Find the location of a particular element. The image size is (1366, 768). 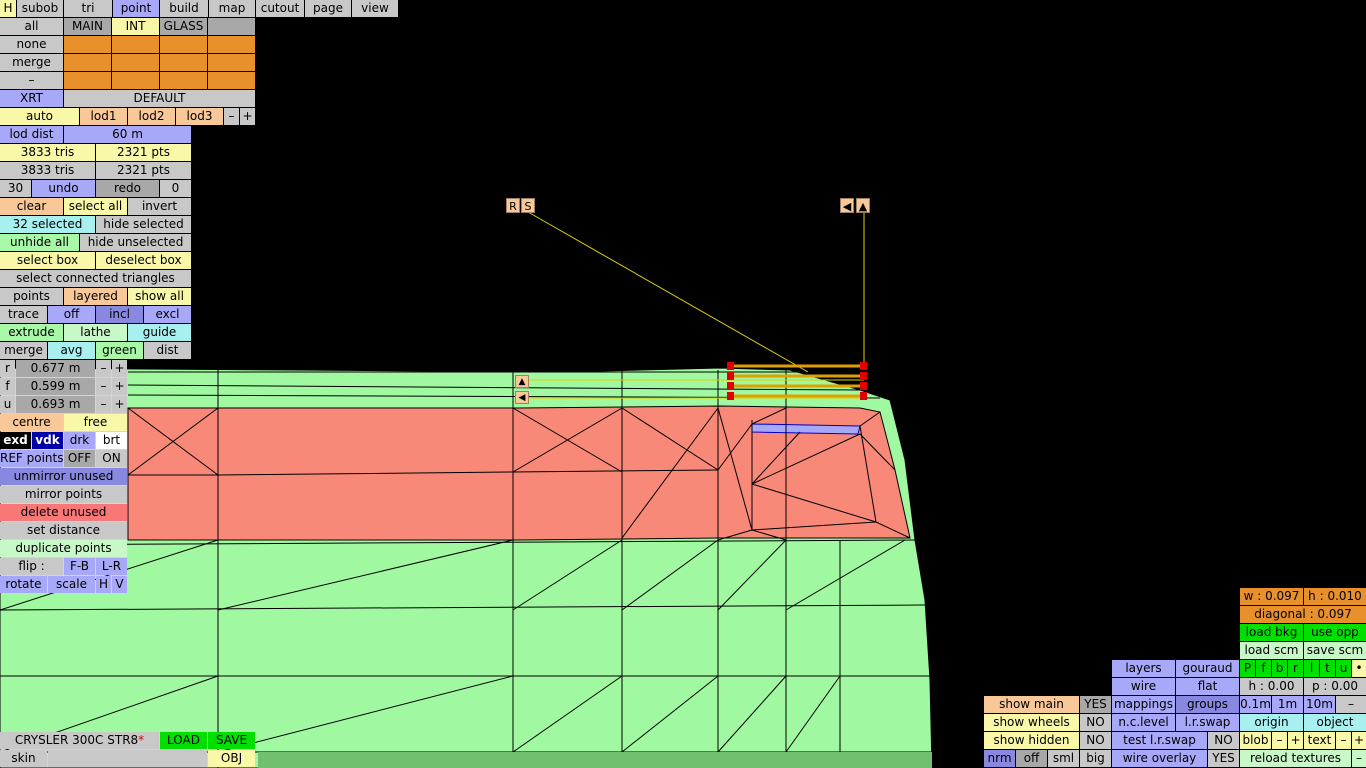

object-button: object is located at coordinates (1335, 722).